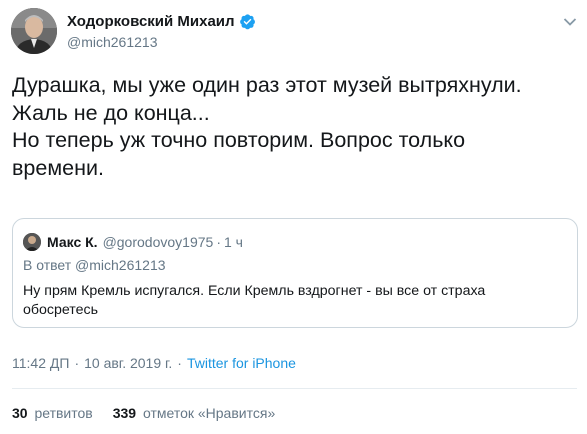 The width and height of the screenshot is (587, 434). I want to click on retweets-stat: 30 ретвитов, so click(52, 413).